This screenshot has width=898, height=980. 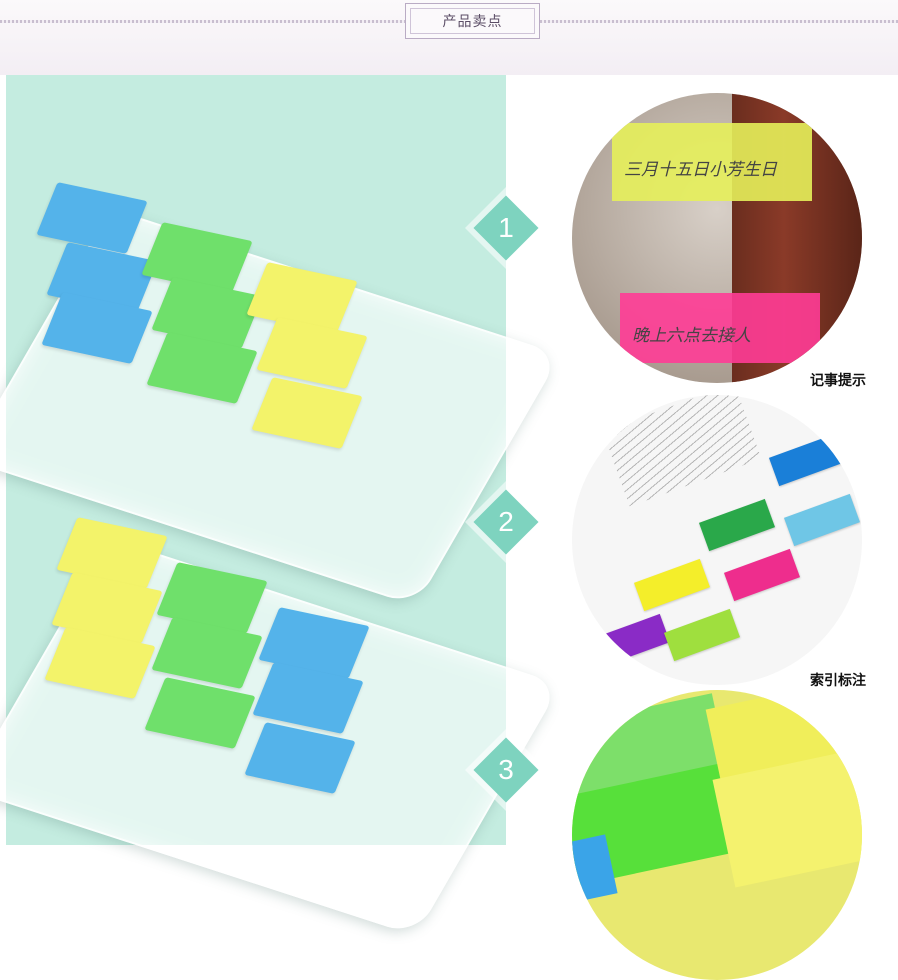 I want to click on index-tab-yellow, so click(x=672, y=585).